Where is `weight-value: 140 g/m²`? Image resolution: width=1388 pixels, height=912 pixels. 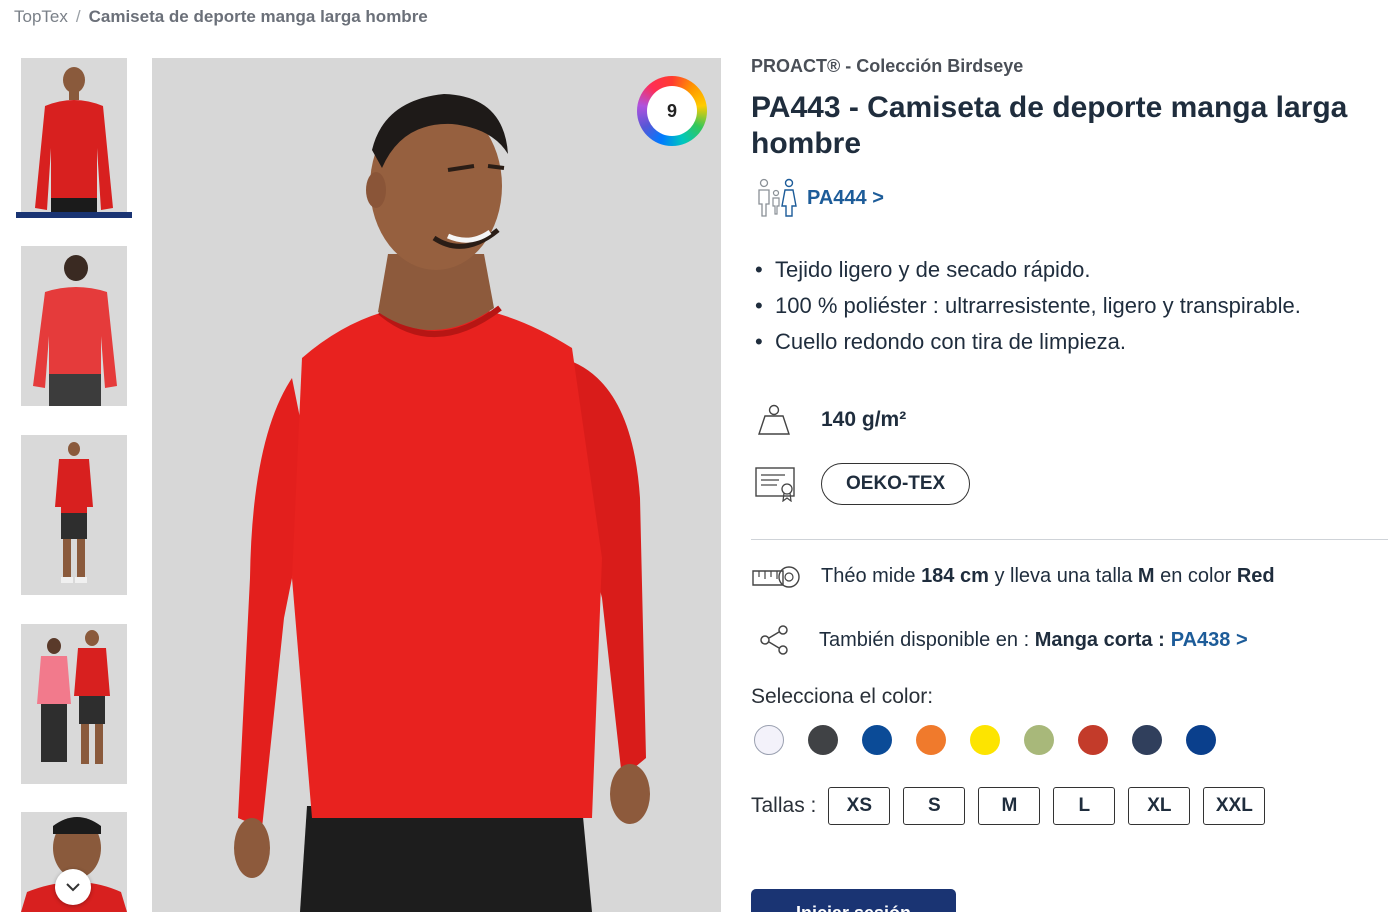 weight-value: 140 g/m² is located at coordinates (864, 419).